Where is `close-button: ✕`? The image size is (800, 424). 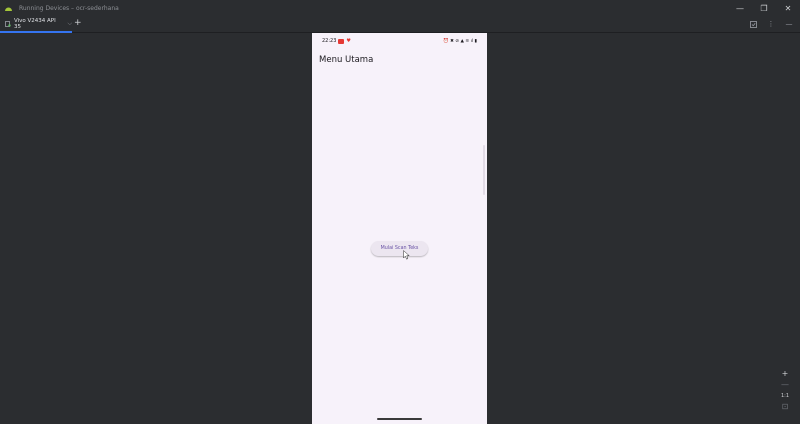 close-button: ✕ is located at coordinates (788, 8).